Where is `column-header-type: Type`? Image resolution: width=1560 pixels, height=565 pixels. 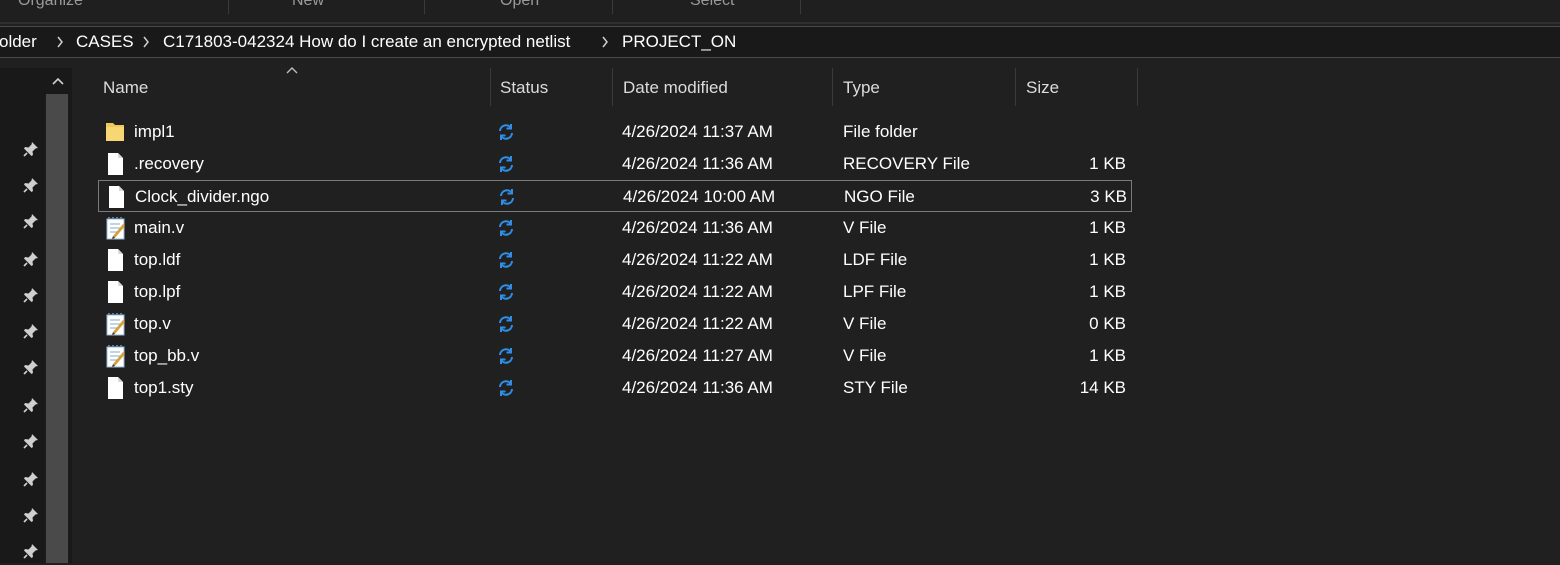
column-header-type: Type is located at coordinates (861, 88).